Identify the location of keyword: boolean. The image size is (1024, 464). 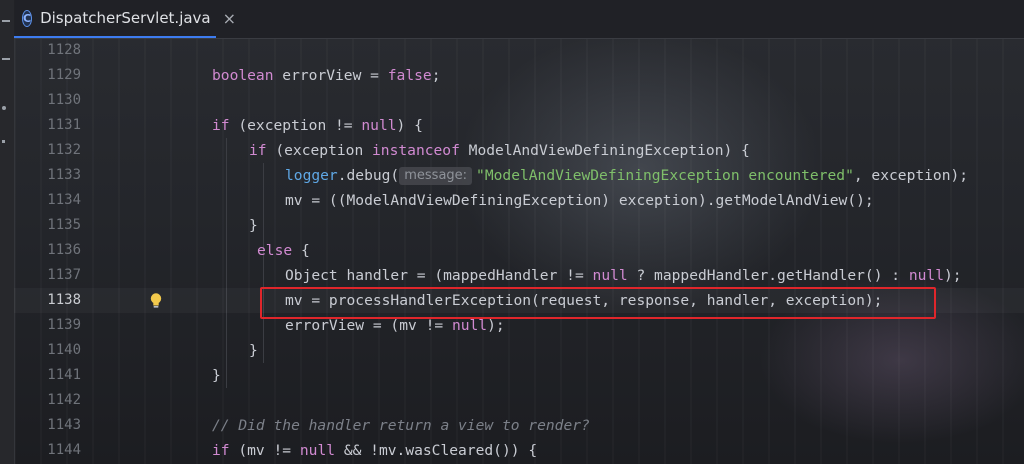
(243, 75).